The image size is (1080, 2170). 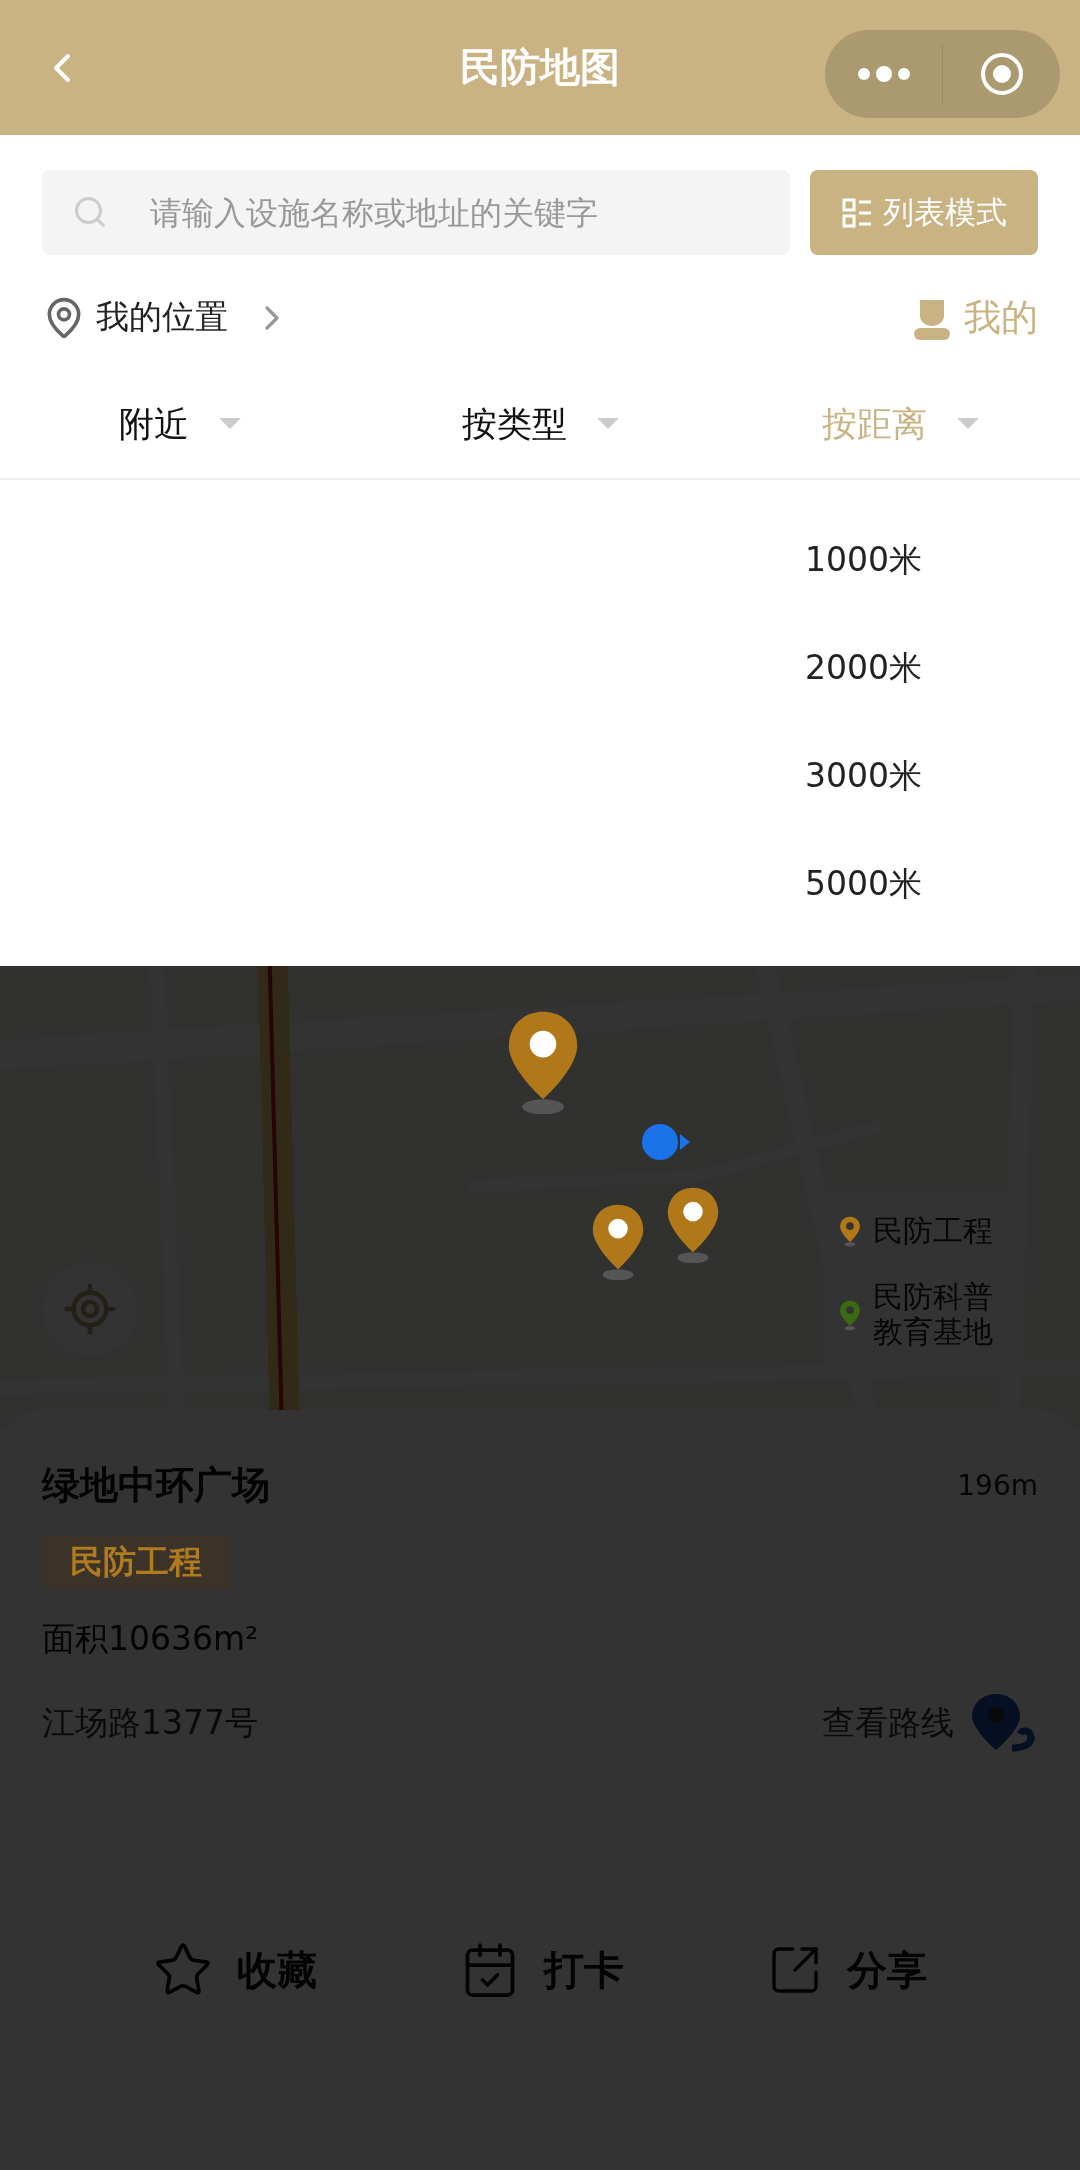 I want to click on menu-option: 1000米, so click(x=942, y=560).